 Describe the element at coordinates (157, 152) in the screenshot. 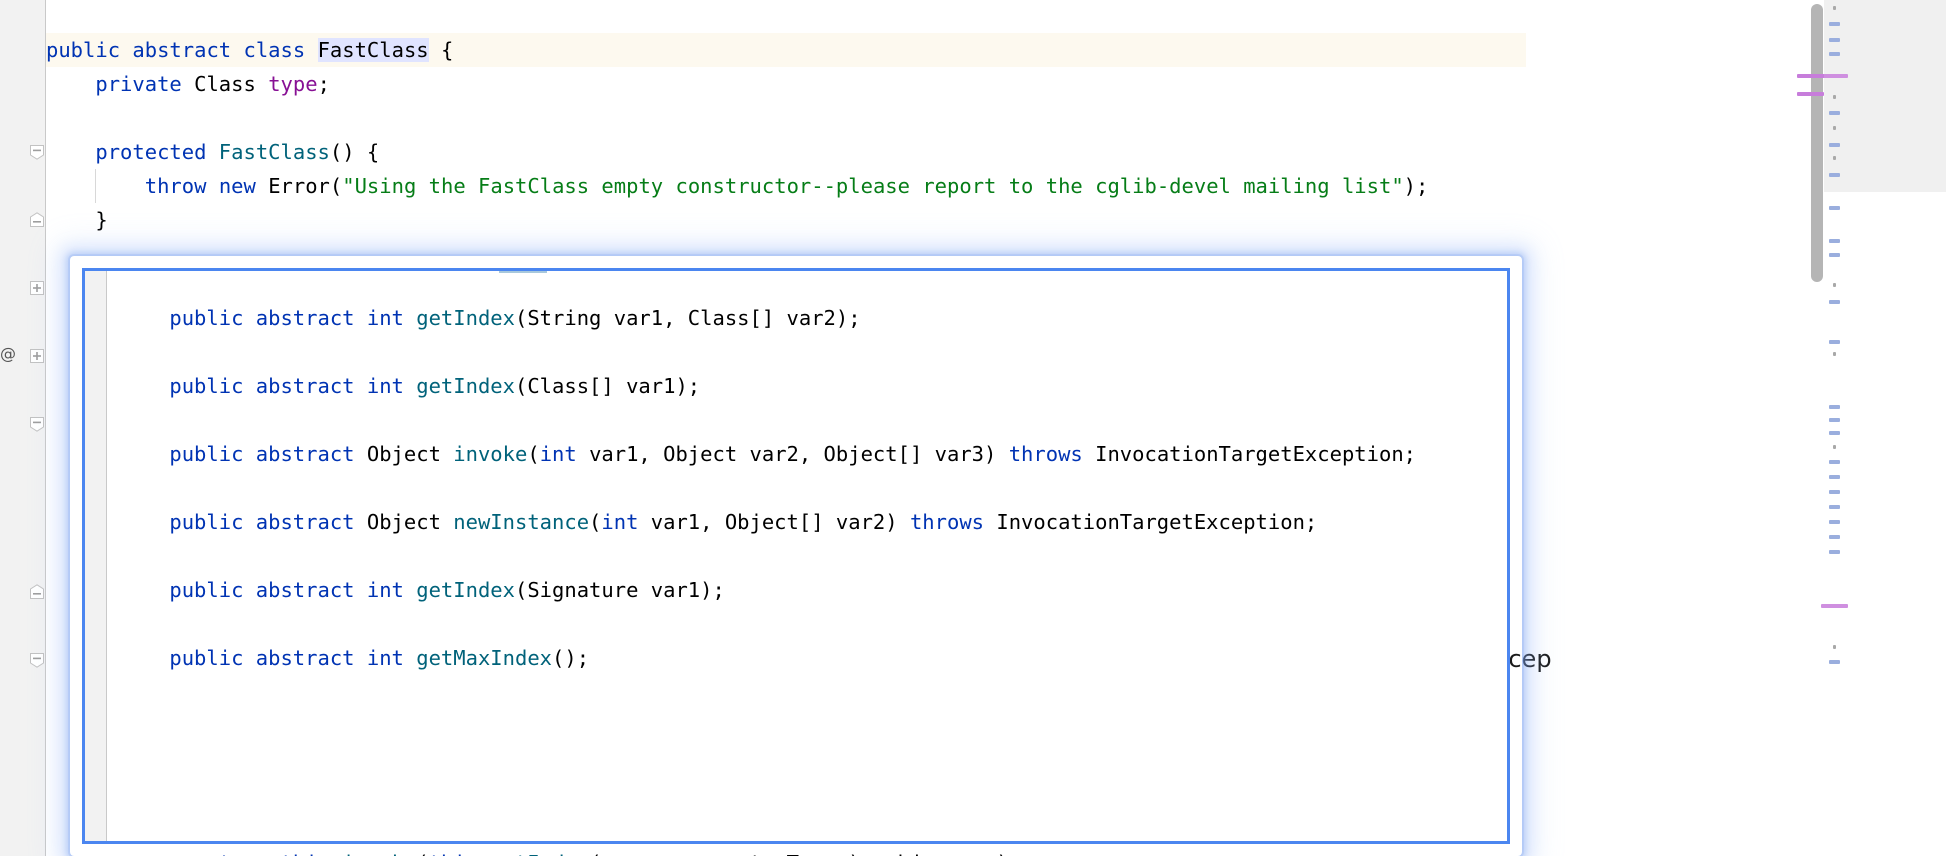

I see `code-token: protected` at that location.